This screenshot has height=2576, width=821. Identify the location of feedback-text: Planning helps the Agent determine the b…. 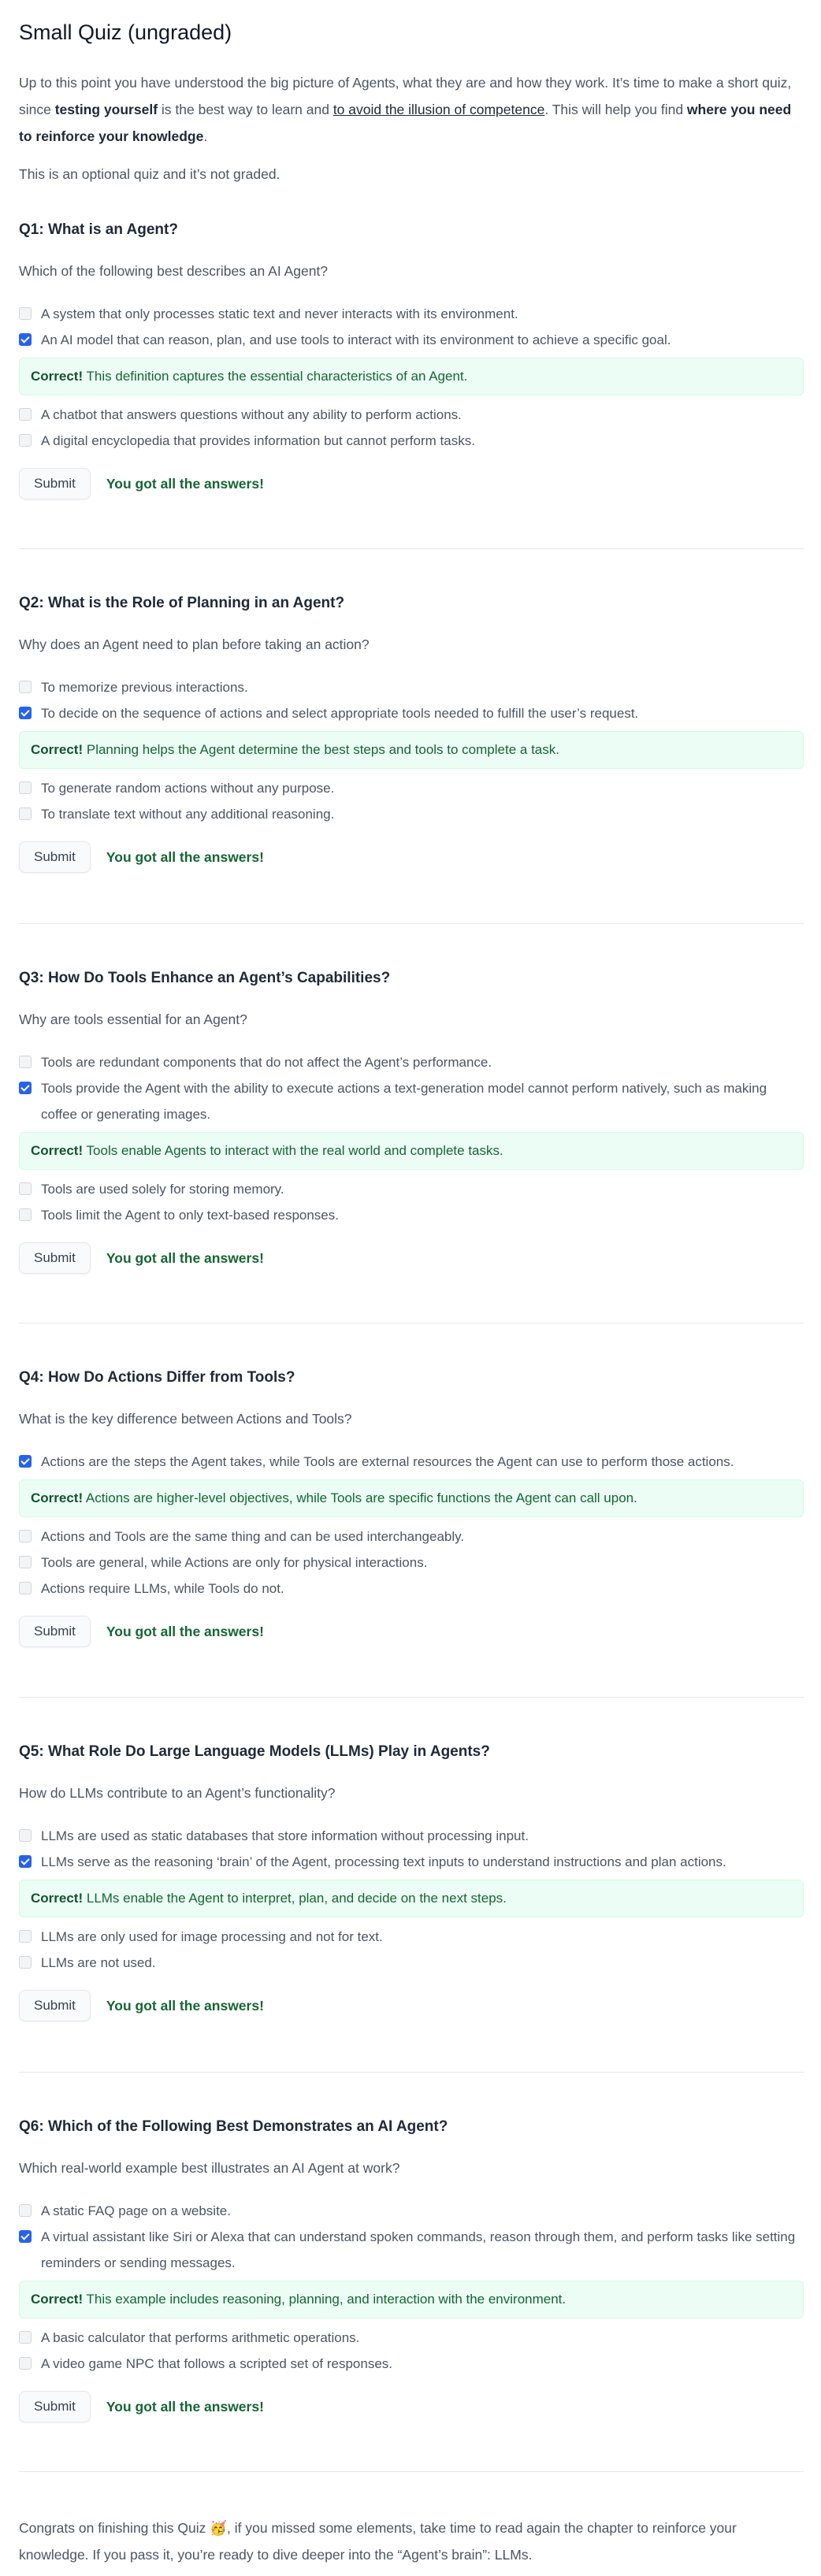
(322, 749).